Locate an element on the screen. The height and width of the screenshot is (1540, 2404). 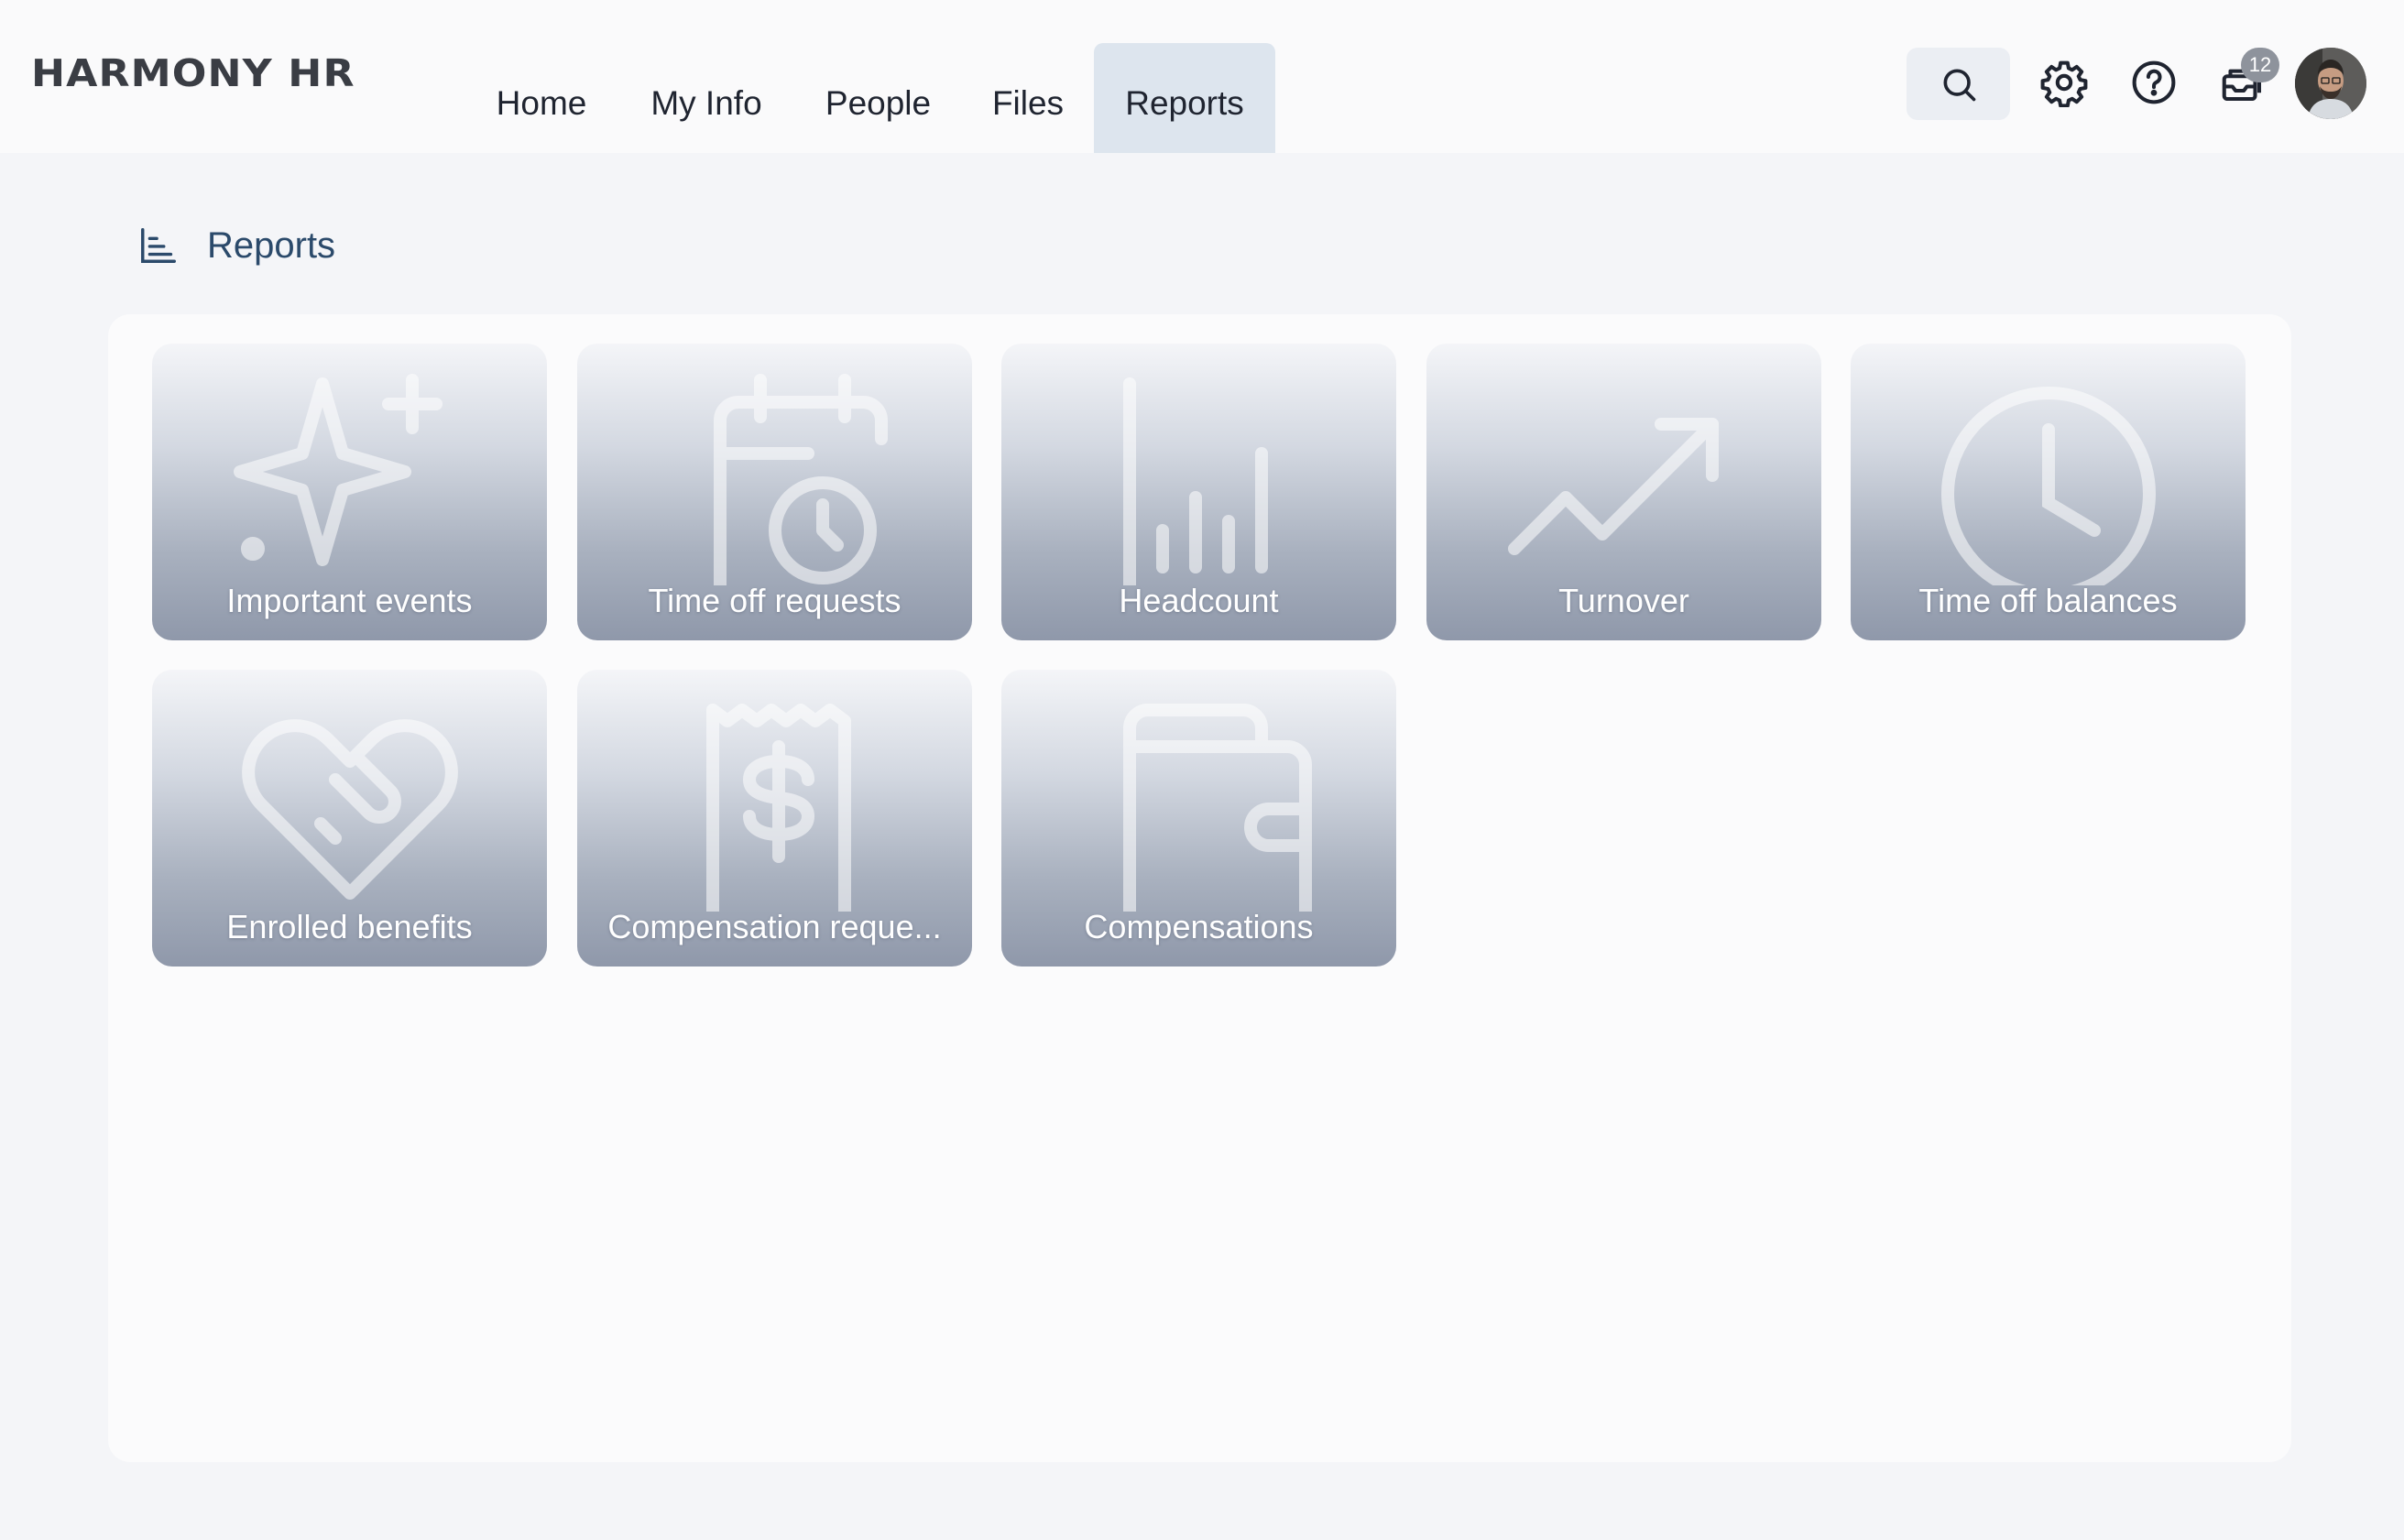
page-heading: Reports is located at coordinates (236, 246).